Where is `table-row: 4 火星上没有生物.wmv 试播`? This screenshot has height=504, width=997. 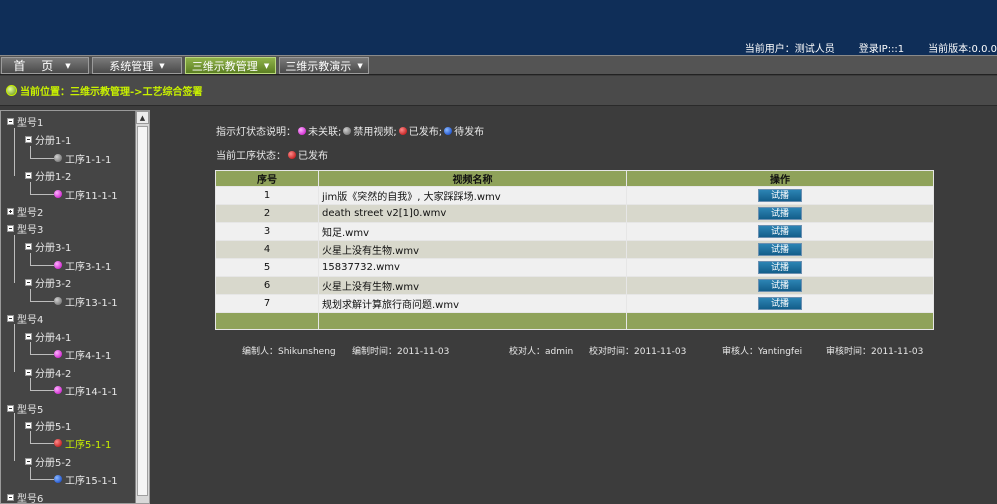
table-row: 4 火星上没有生物.wmv 试播 is located at coordinates (574, 249).